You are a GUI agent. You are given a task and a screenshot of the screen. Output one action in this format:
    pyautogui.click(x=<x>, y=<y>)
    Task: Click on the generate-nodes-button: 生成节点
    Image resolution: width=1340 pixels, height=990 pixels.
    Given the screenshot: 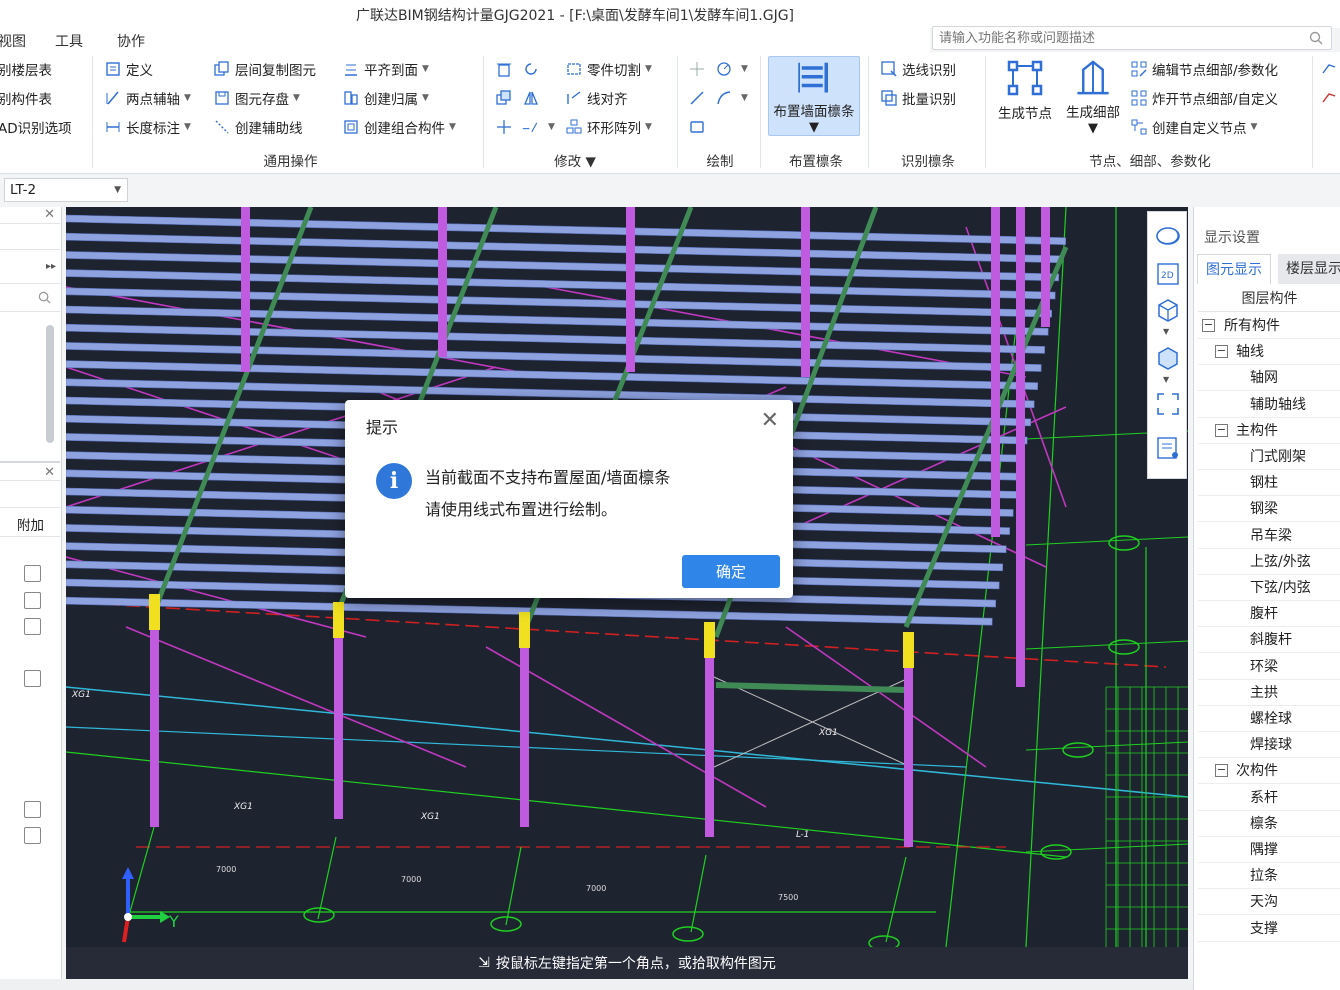 What is the action you would take?
    pyautogui.click(x=1025, y=96)
    